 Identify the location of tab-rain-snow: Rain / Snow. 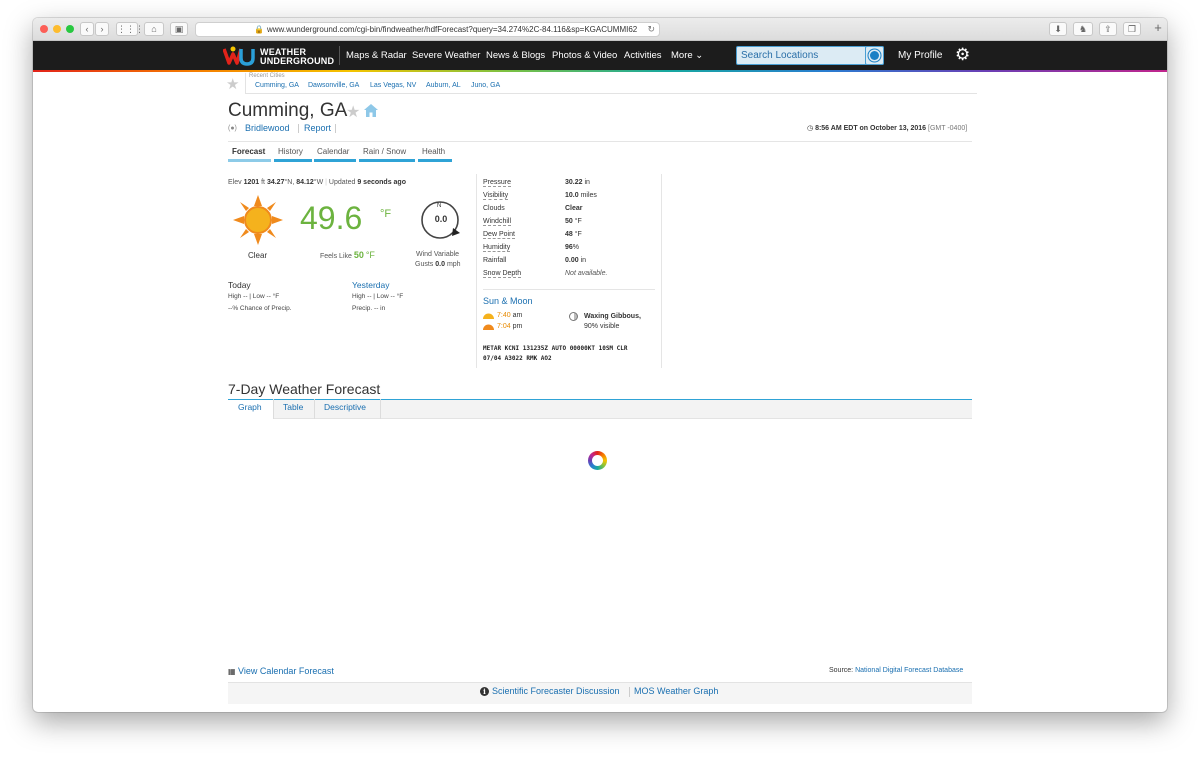
(384, 151).